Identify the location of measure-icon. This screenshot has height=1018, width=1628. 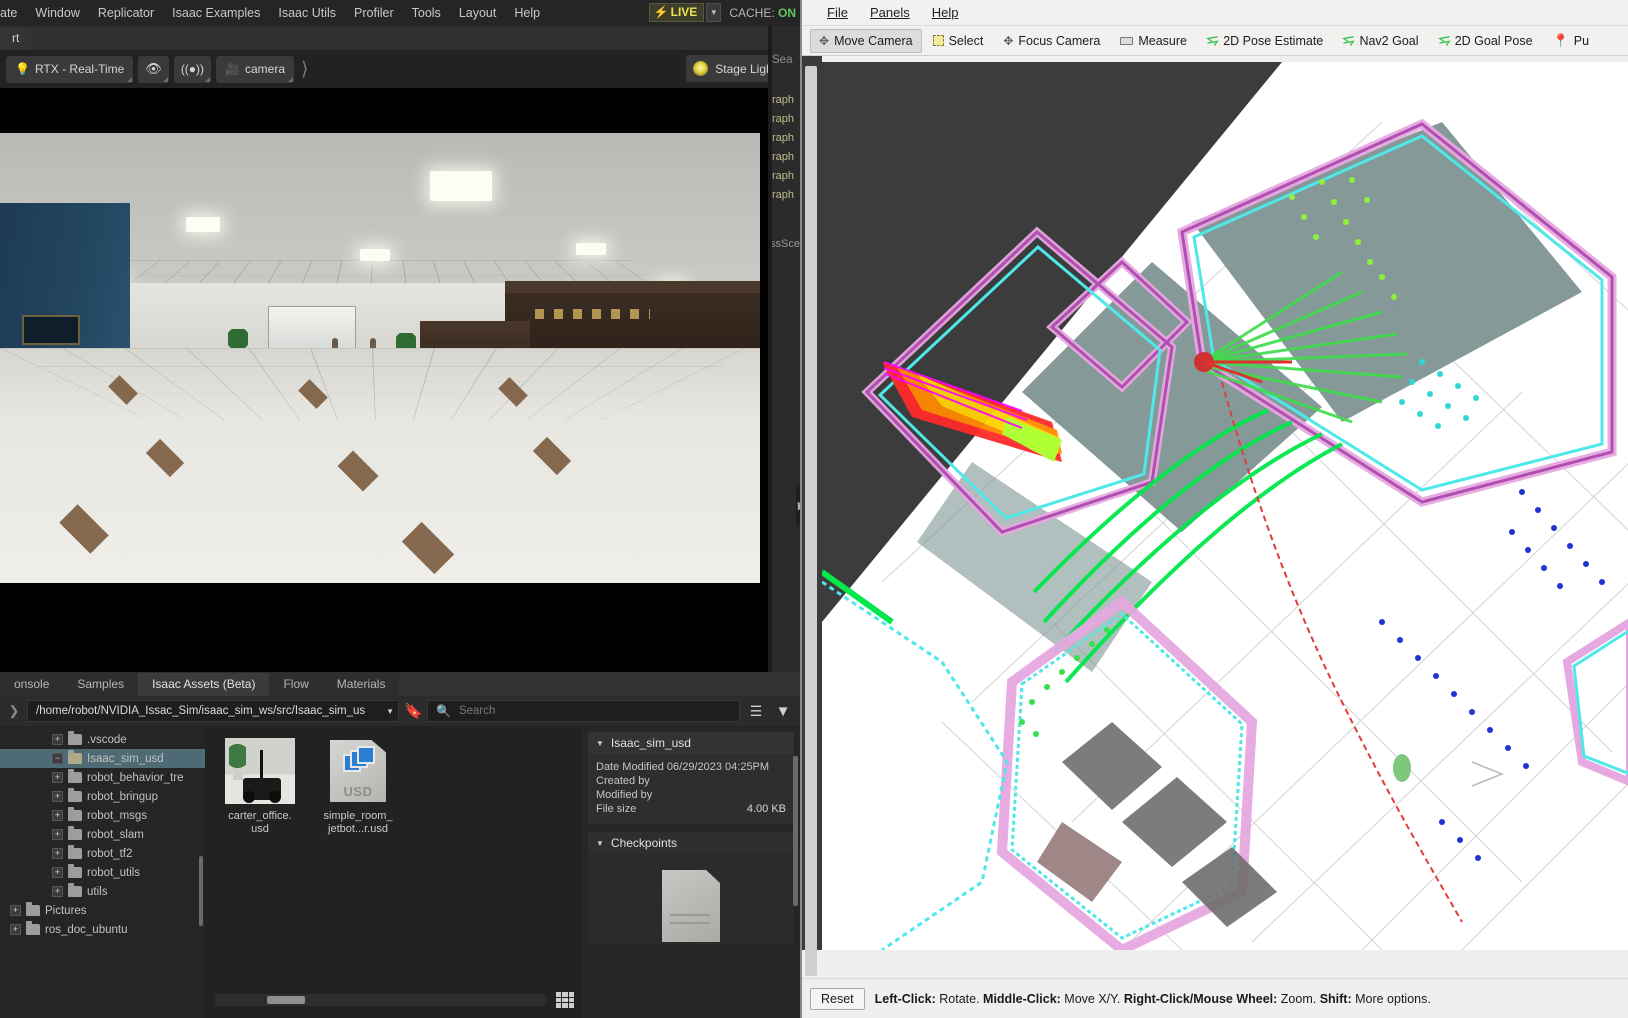
(1127, 40).